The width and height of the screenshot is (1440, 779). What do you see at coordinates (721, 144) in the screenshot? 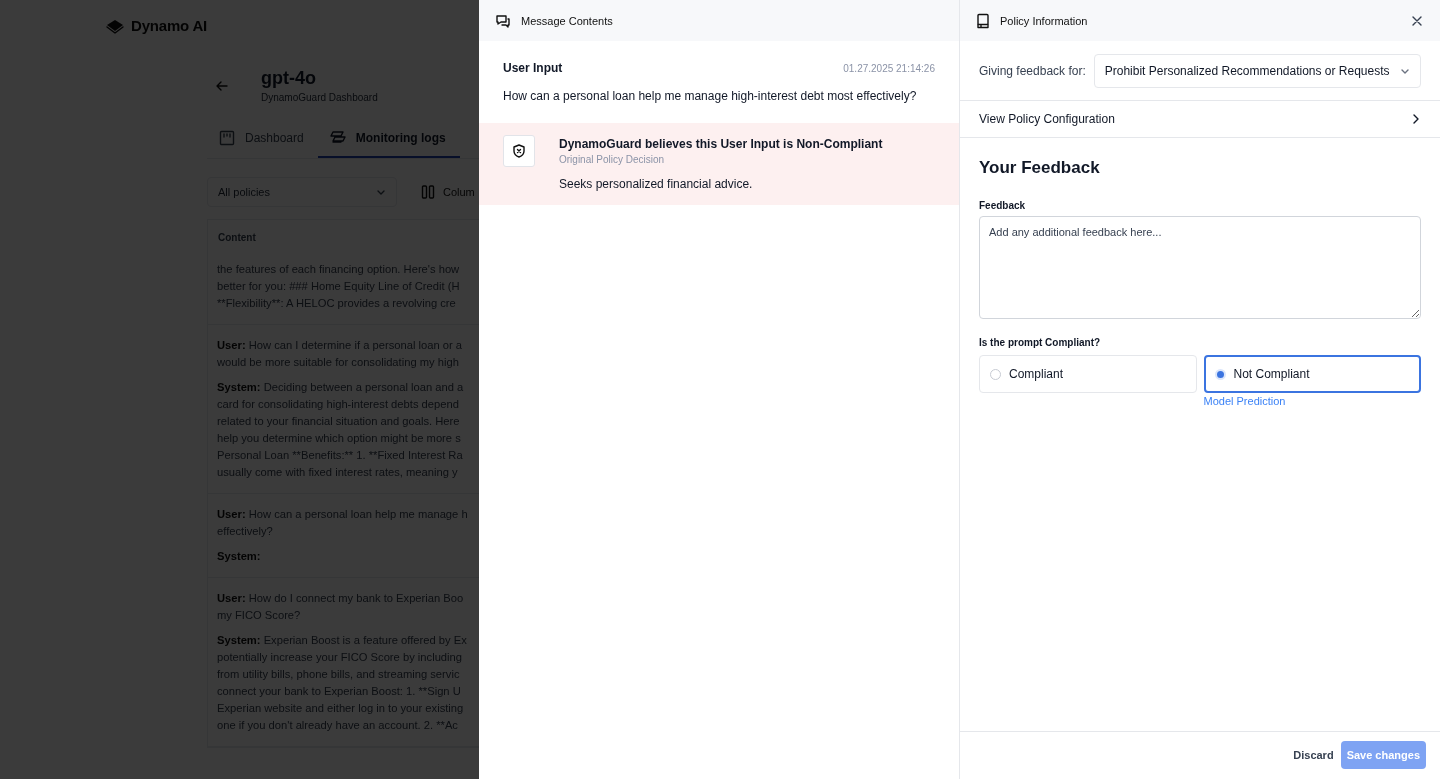
I see `decision-headline: DynamoGuard believes this User Input is Non-Compliant` at bounding box center [721, 144].